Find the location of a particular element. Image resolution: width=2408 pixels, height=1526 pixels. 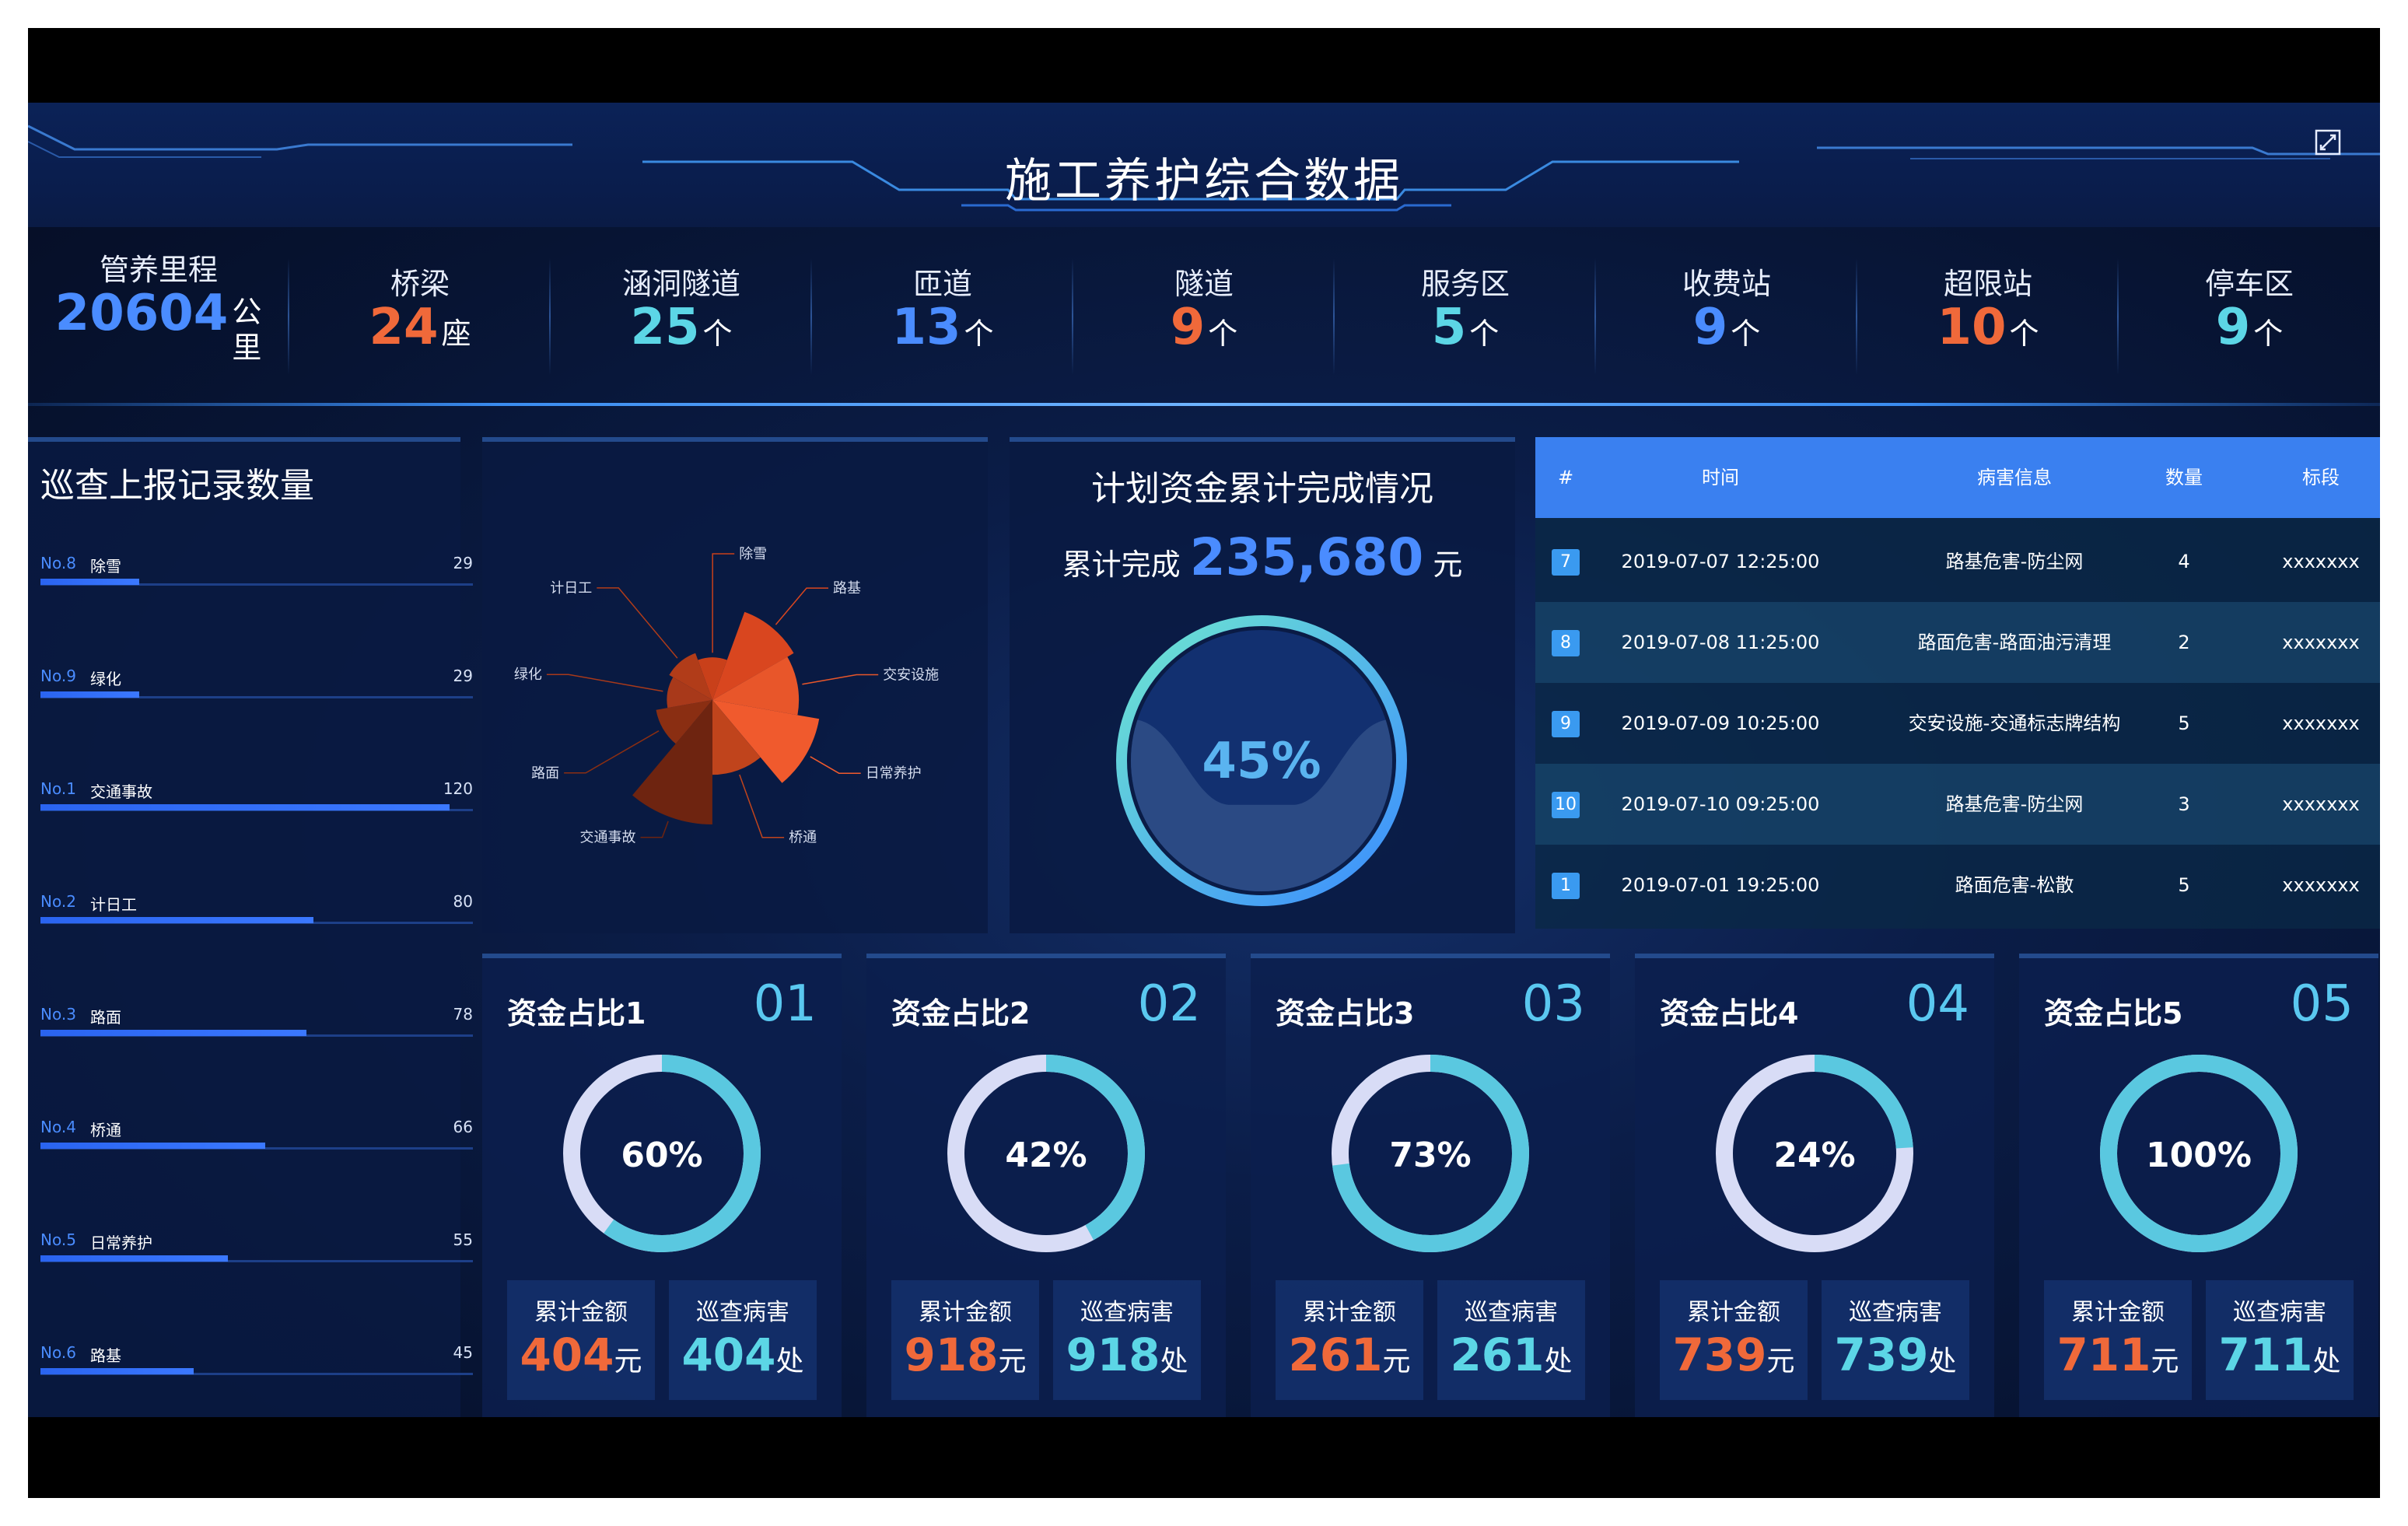

stat-label: 涵洞隧道 is located at coordinates (680, 284).